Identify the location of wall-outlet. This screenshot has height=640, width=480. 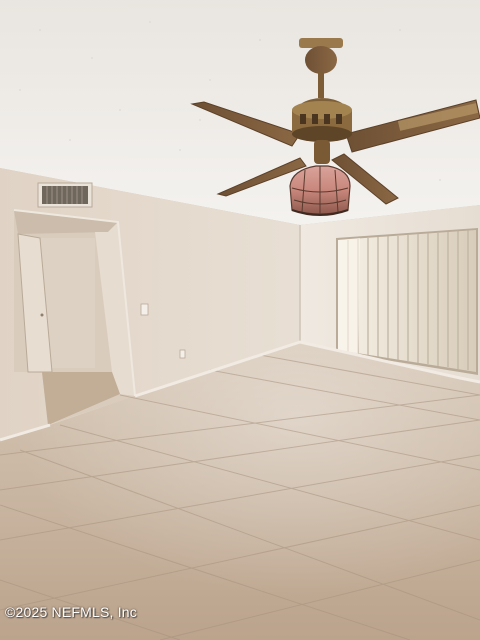
(182, 354).